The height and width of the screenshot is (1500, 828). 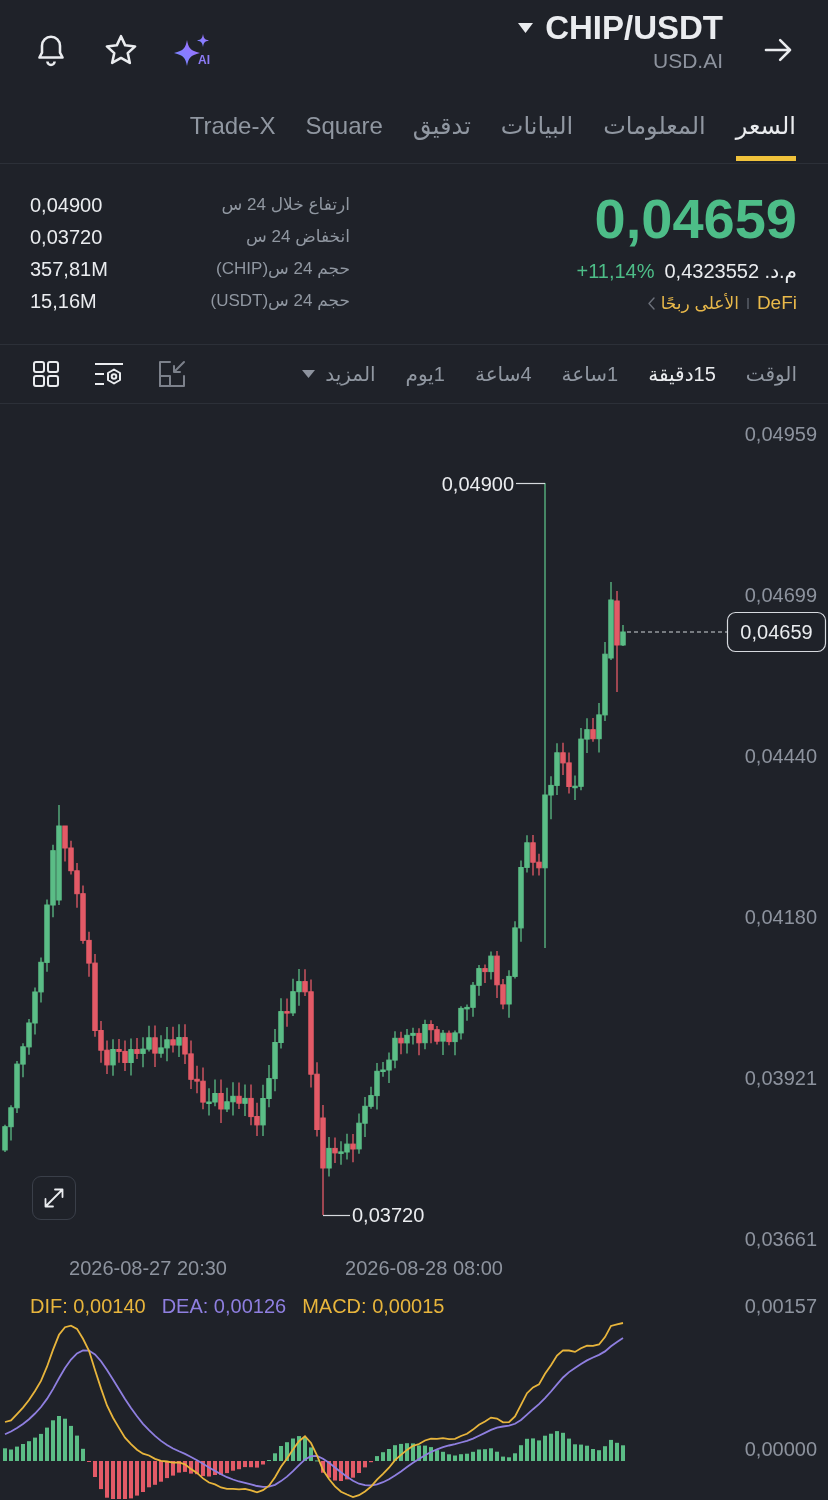 What do you see at coordinates (191, 50) in the screenshot?
I see `ai-assistant-button: AI` at bounding box center [191, 50].